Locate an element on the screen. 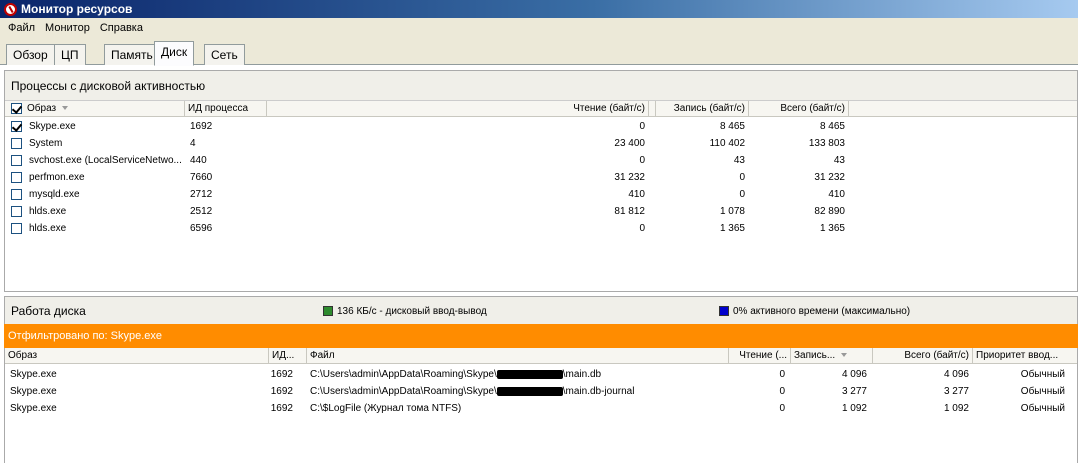  process-pid: 440 is located at coordinates (198, 160).